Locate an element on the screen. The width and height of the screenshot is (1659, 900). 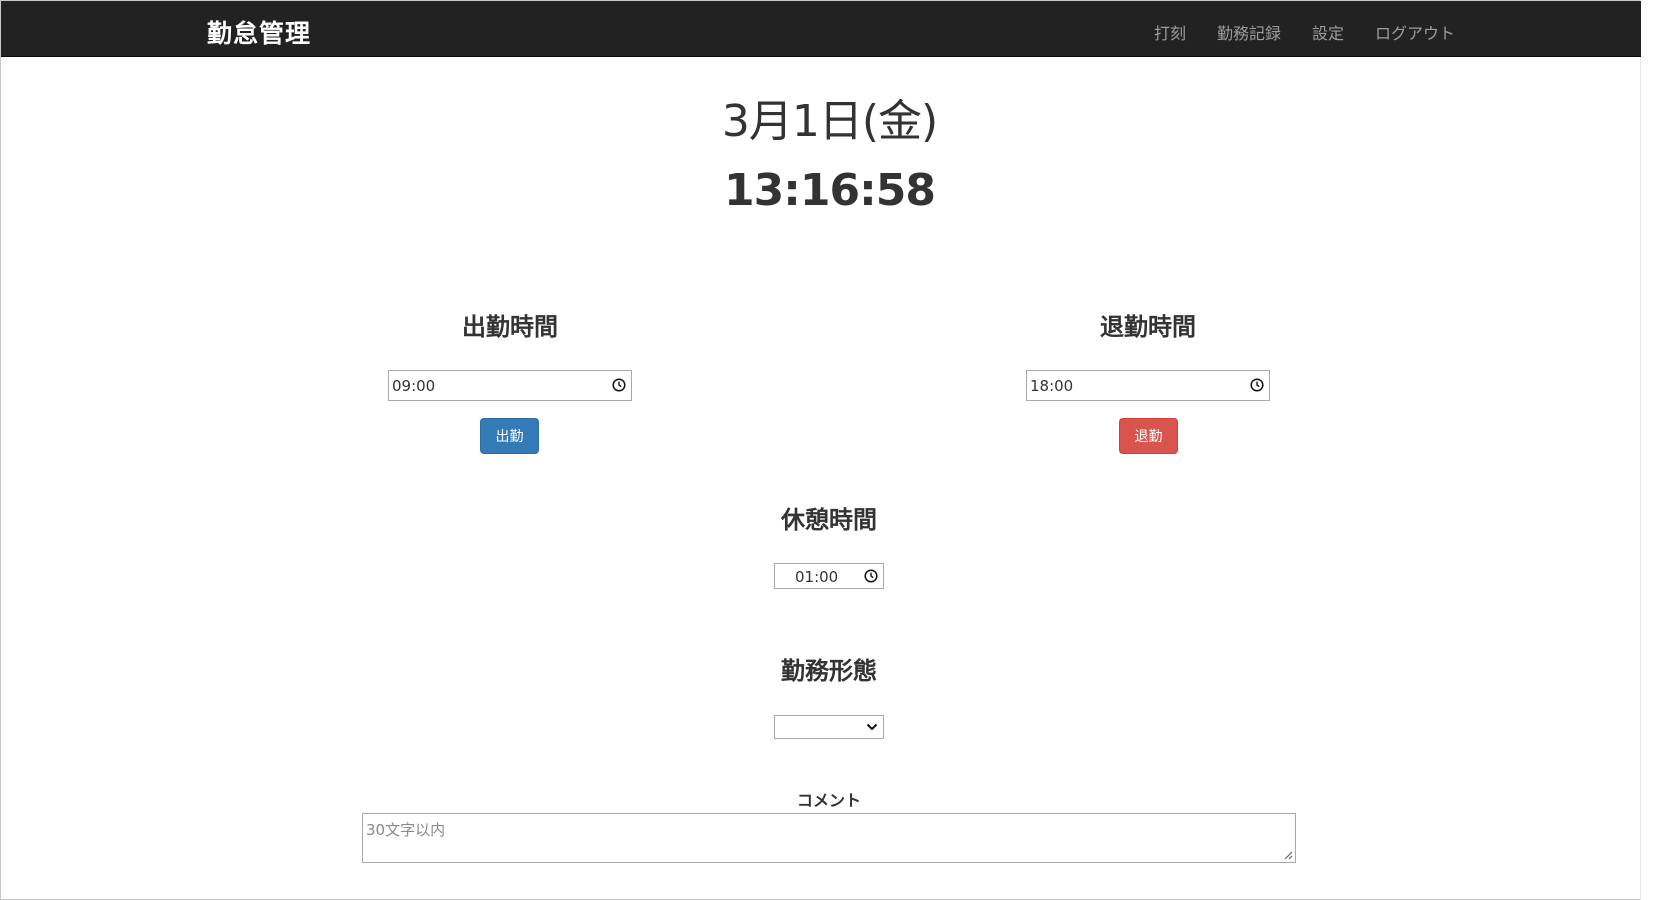
break-time-value: 01:00 is located at coordinates (817, 577).